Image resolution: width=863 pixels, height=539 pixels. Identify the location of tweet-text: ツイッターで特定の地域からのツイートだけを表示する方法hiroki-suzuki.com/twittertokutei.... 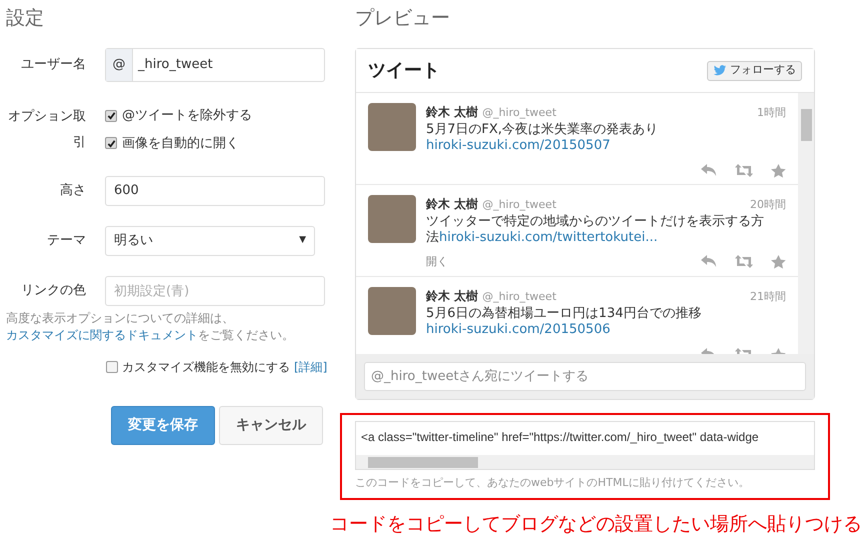
(595, 230).